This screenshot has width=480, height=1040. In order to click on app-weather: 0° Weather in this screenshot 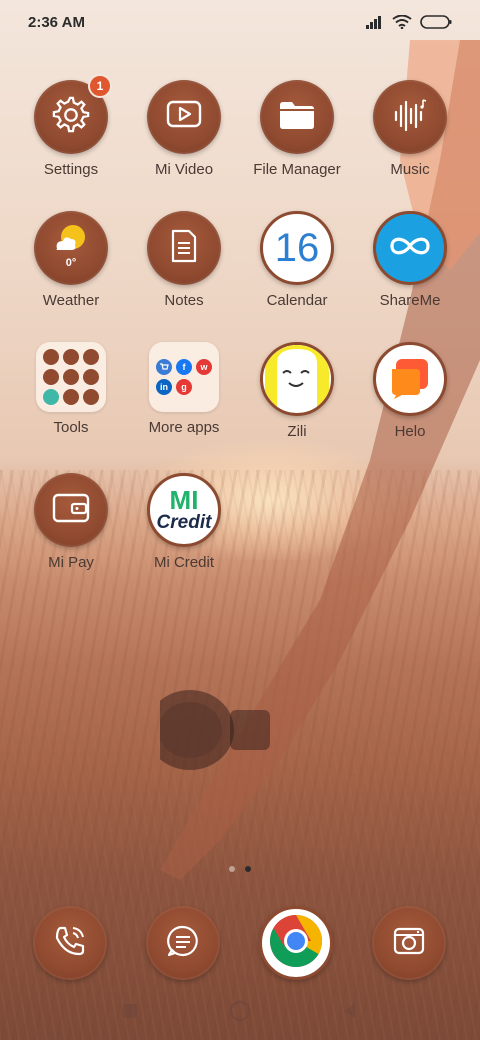, I will do `click(71, 270)`.